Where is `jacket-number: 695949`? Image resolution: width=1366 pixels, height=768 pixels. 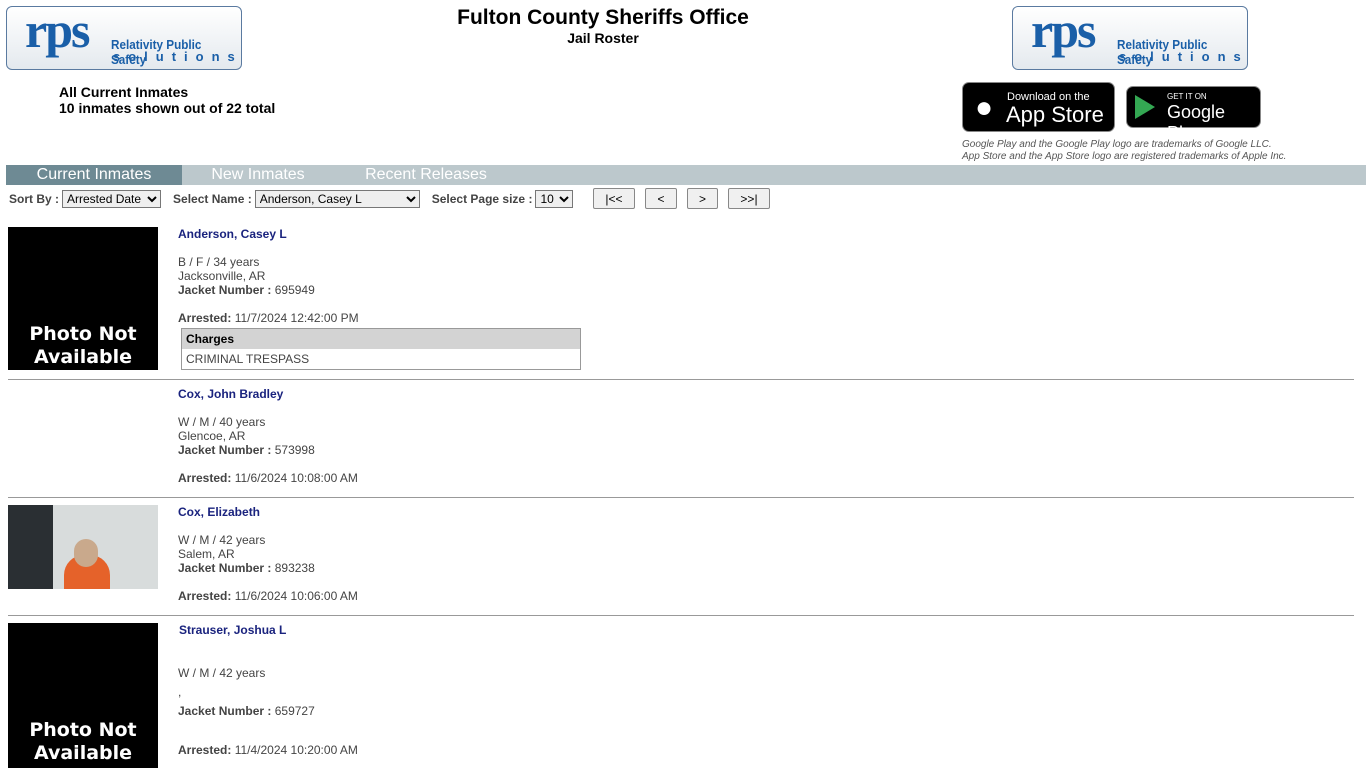 jacket-number: 695949 is located at coordinates (294, 290).